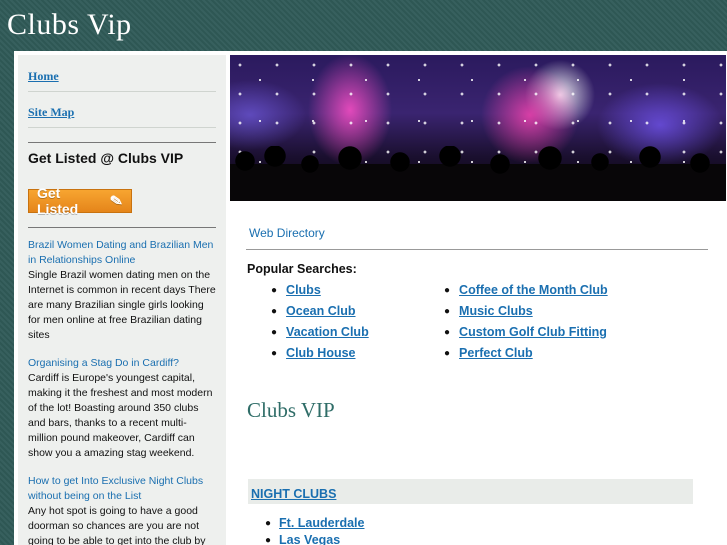  I want to click on list-item: ● Vacation Club, so click(357, 333).